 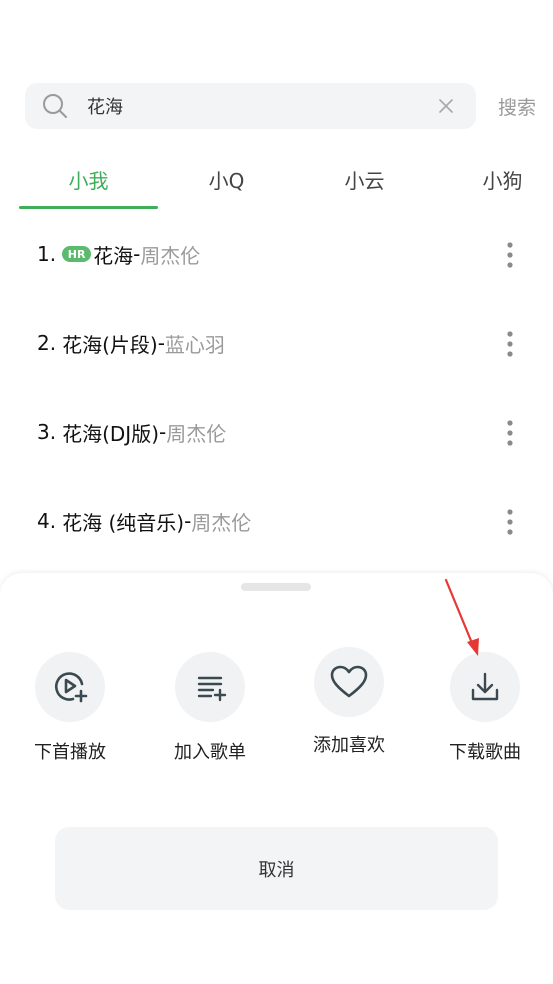 I want to click on add-to-playlist-circle, so click(x=210, y=687).